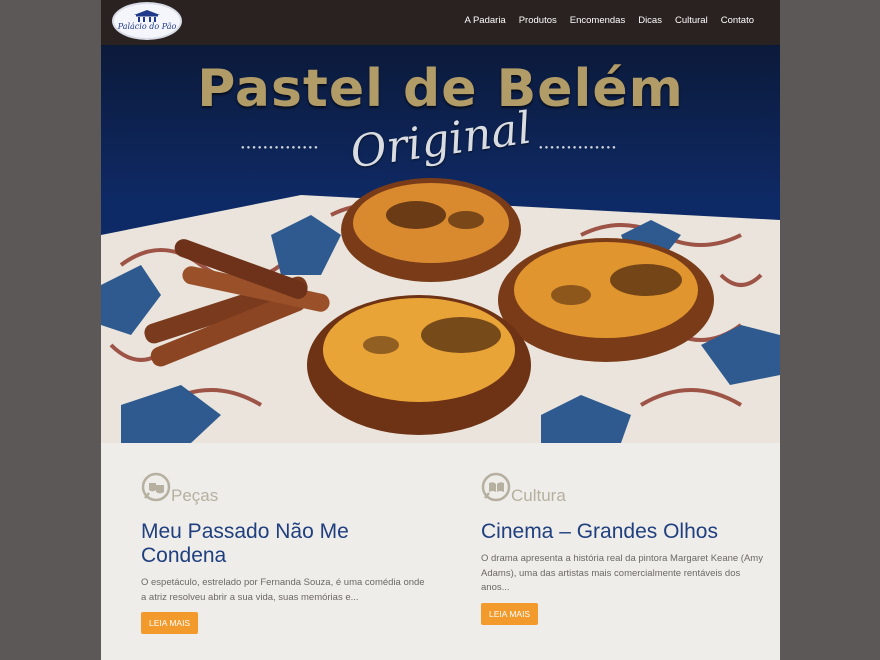  Describe the element at coordinates (496, 487) in the screenshot. I see `open-book-icon` at that location.